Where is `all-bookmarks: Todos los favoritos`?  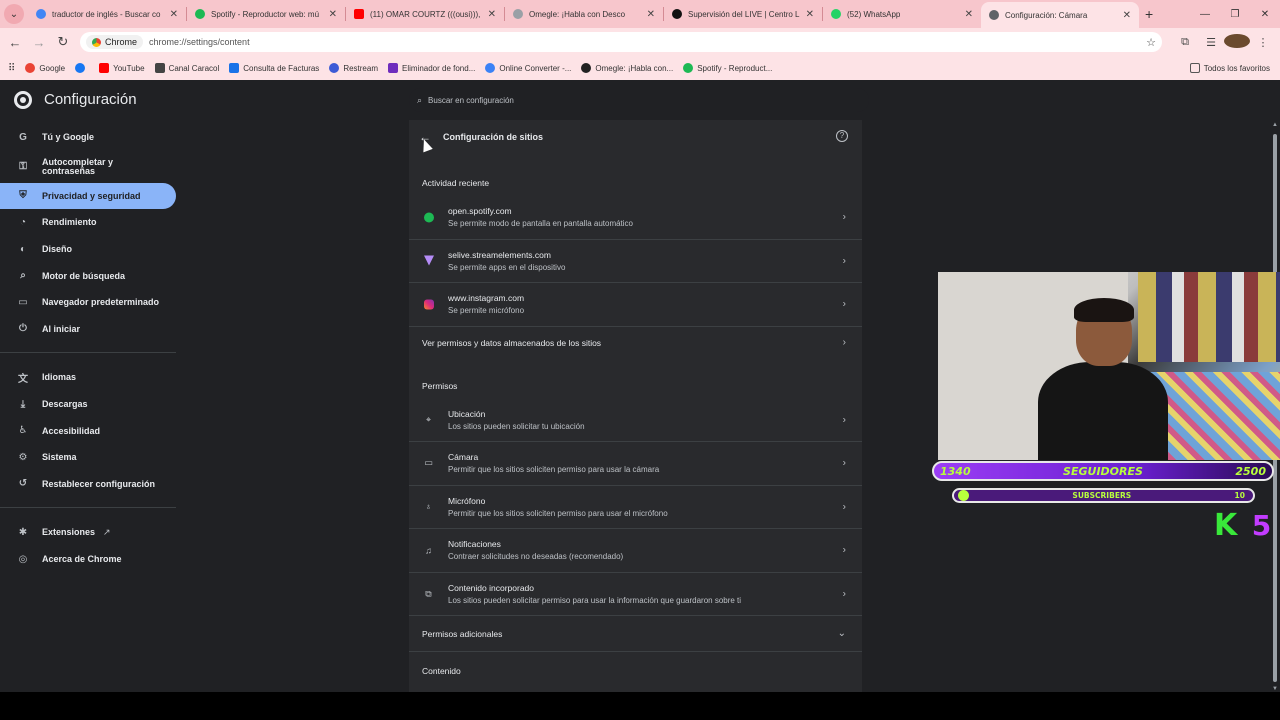
all-bookmarks: Todos los favoritos is located at coordinates (1229, 68).